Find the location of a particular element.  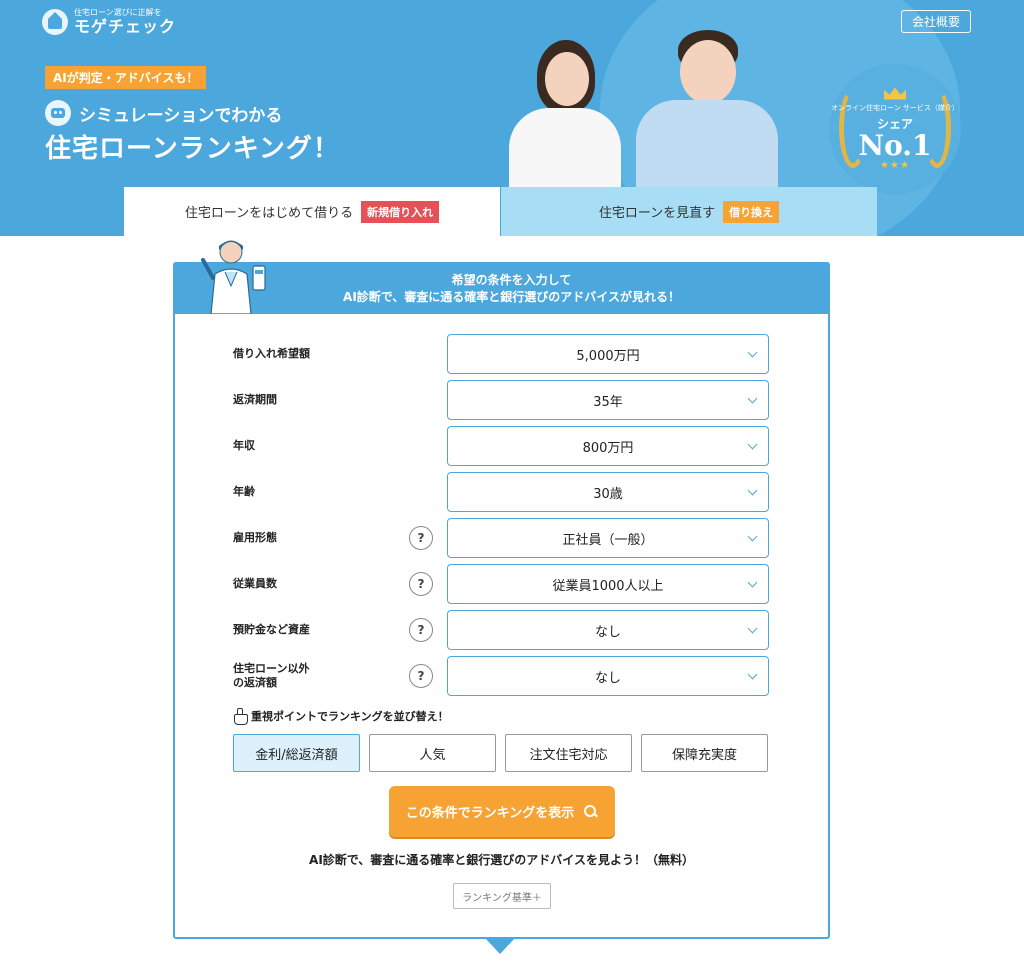

repayment-period-select: 35年 is located at coordinates (608, 400).